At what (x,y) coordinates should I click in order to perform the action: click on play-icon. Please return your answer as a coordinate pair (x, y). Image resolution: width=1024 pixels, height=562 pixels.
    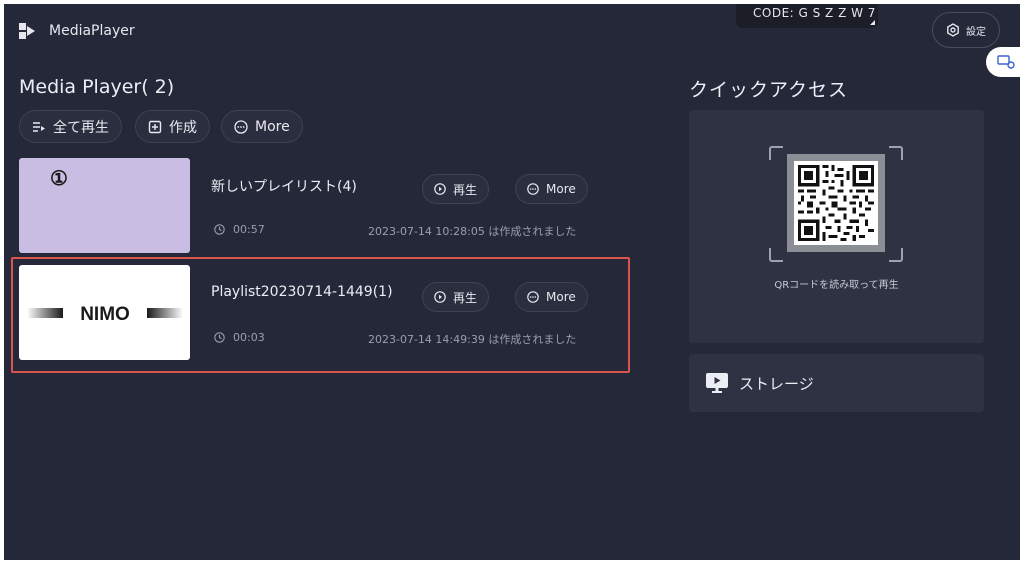
    Looking at the image, I should click on (440, 189).